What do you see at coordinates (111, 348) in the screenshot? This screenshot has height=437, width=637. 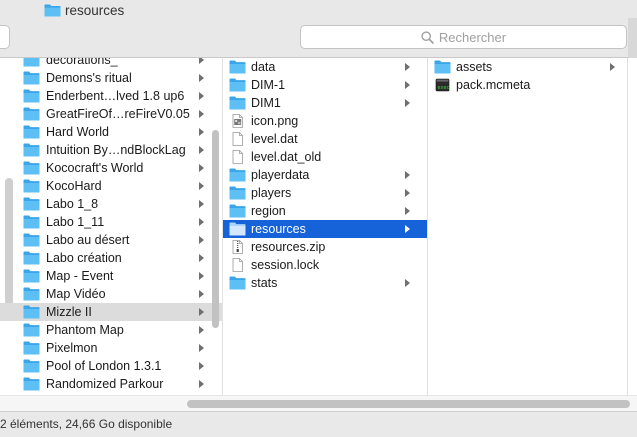 I see `folder-row-pixelmon: Pixelmon` at bounding box center [111, 348].